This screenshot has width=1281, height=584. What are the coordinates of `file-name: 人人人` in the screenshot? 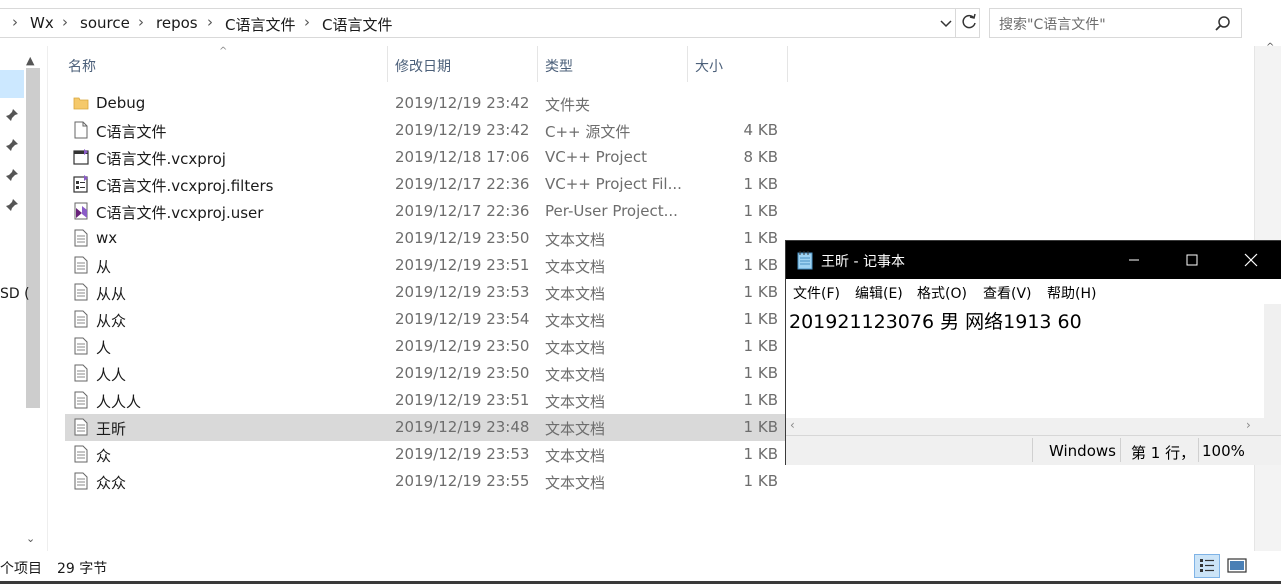 It's located at (118, 401).